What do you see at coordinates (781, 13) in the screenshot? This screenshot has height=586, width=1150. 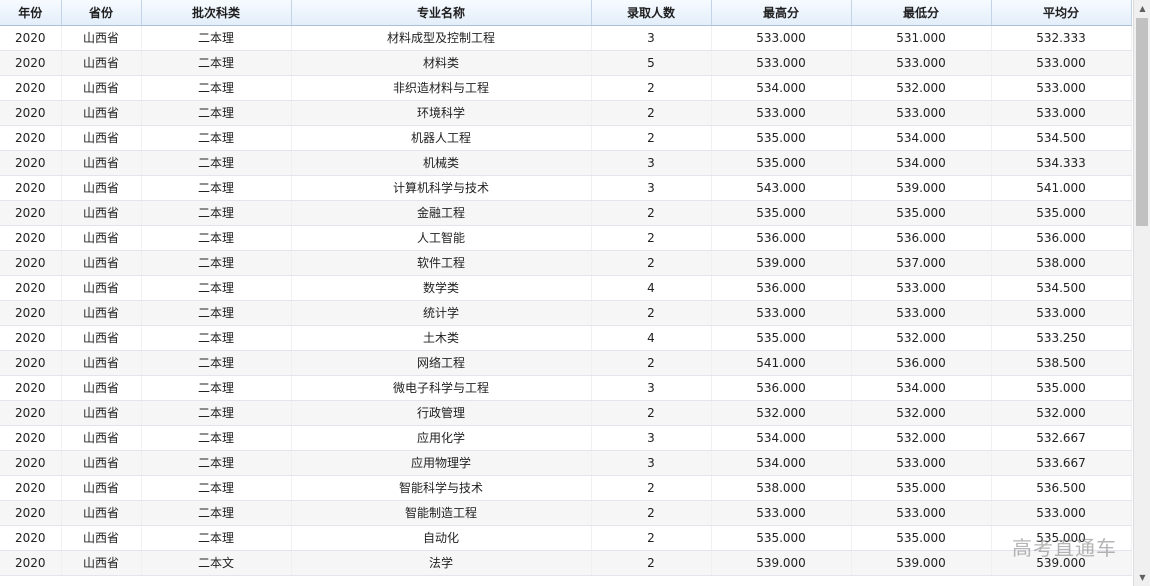 I see `col-header-max-score: 最高分` at bounding box center [781, 13].